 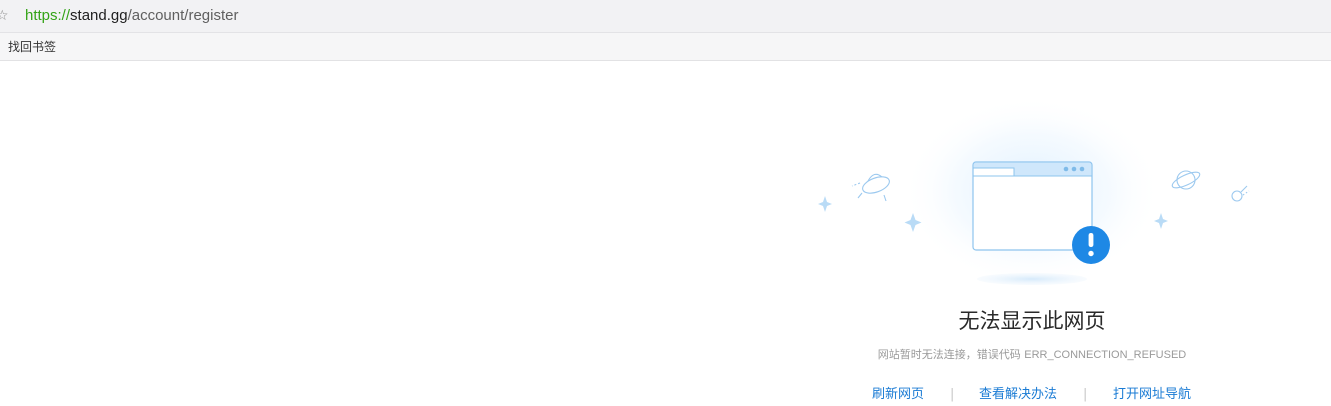 What do you see at coordinates (32, 47) in the screenshot?
I see `bookmark-item-recover-bookmarks: 找回书签` at bounding box center [32, 47].